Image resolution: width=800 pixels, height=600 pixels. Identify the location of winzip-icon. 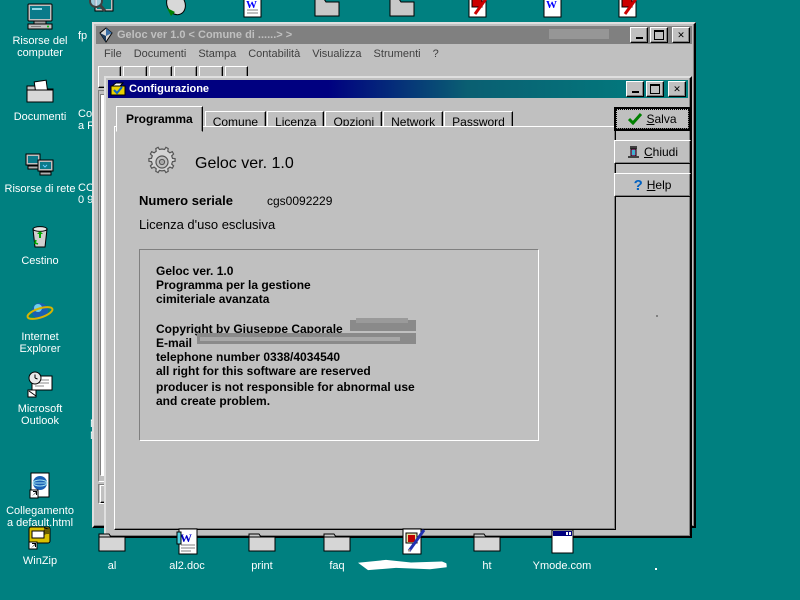
(40, 536).